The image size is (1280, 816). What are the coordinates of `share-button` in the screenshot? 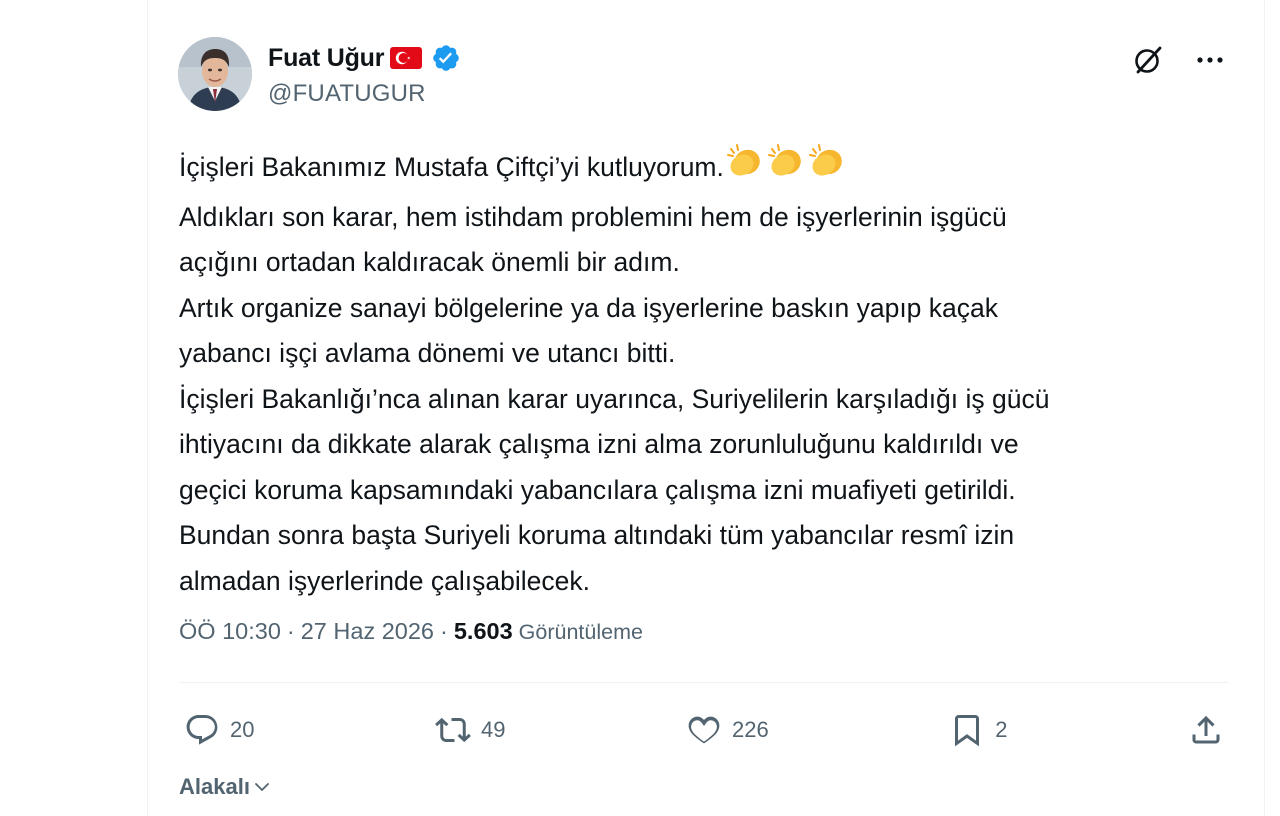 It's located at (1206, 730).